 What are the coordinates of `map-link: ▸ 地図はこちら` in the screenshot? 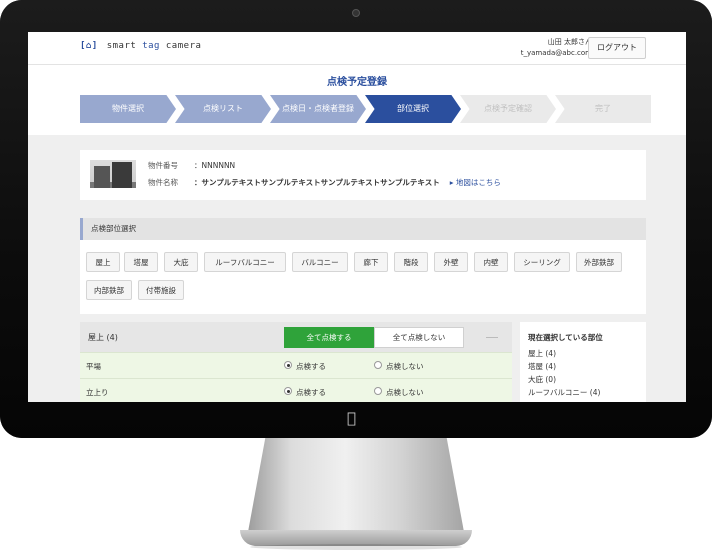 It's located at (475, 182).